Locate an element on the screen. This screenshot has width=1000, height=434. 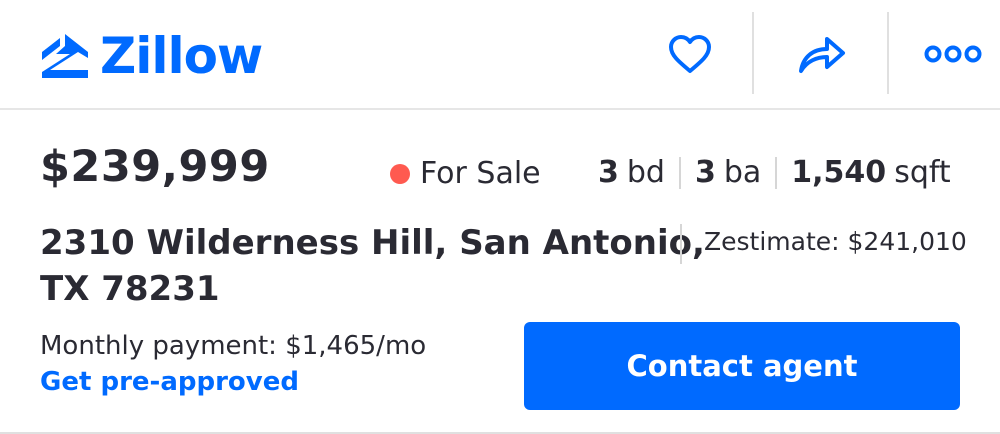
share-button is located at coordinates (822, 54).